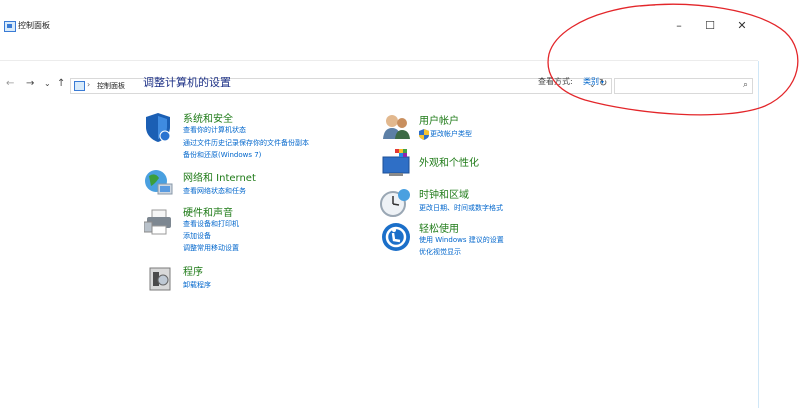  I want to click on link-backup-restore: 备份和还原(Windows 7), so click(222, 155).